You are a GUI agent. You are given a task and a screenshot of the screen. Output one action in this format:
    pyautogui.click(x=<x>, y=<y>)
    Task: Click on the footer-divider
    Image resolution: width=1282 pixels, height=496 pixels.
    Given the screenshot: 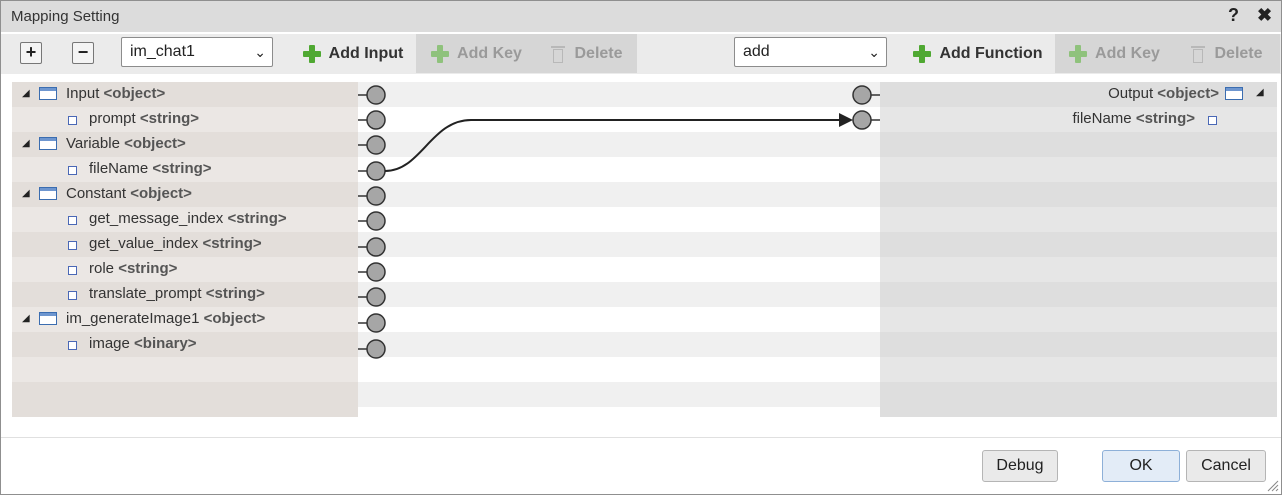 What is the action you would take?
    pyautogui.click(x=641, y=437)
    